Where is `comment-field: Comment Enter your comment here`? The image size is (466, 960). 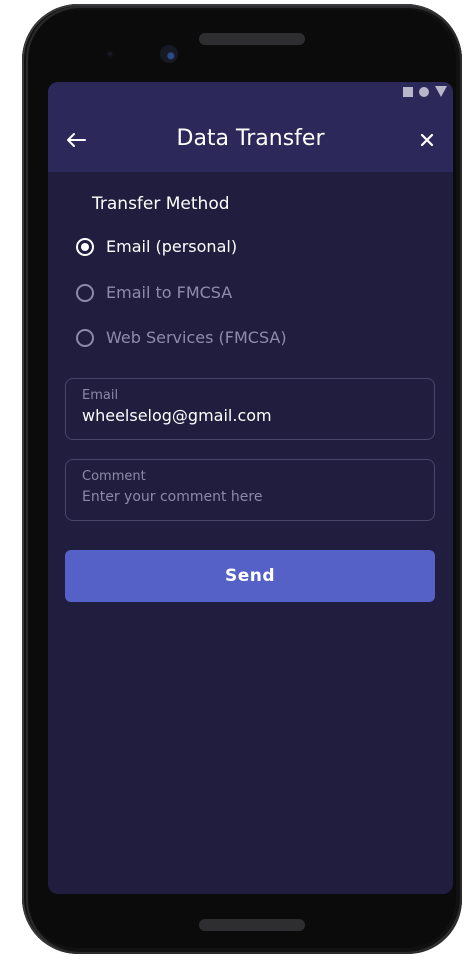 comment-field: Comment Enter your comment here is located at coordinates (250, 490).